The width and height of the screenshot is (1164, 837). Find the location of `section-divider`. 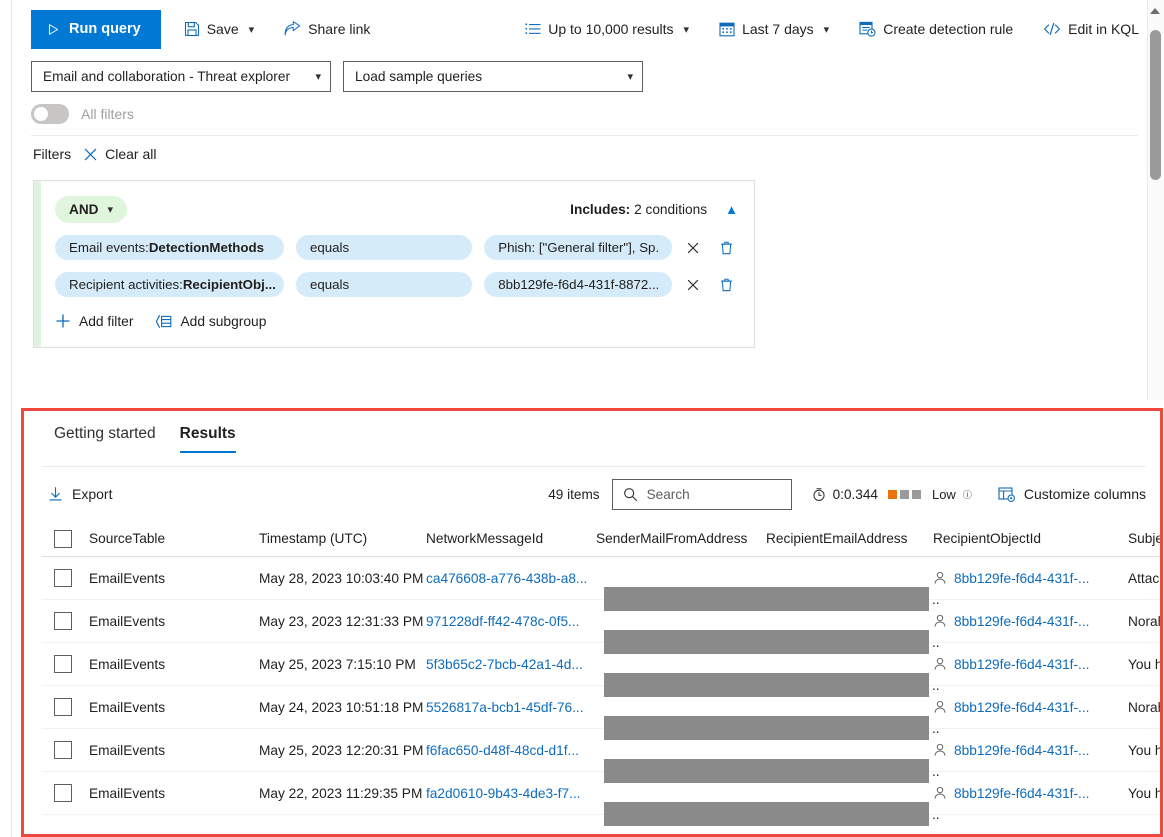

section-divider is located at coordinates (584, 135).